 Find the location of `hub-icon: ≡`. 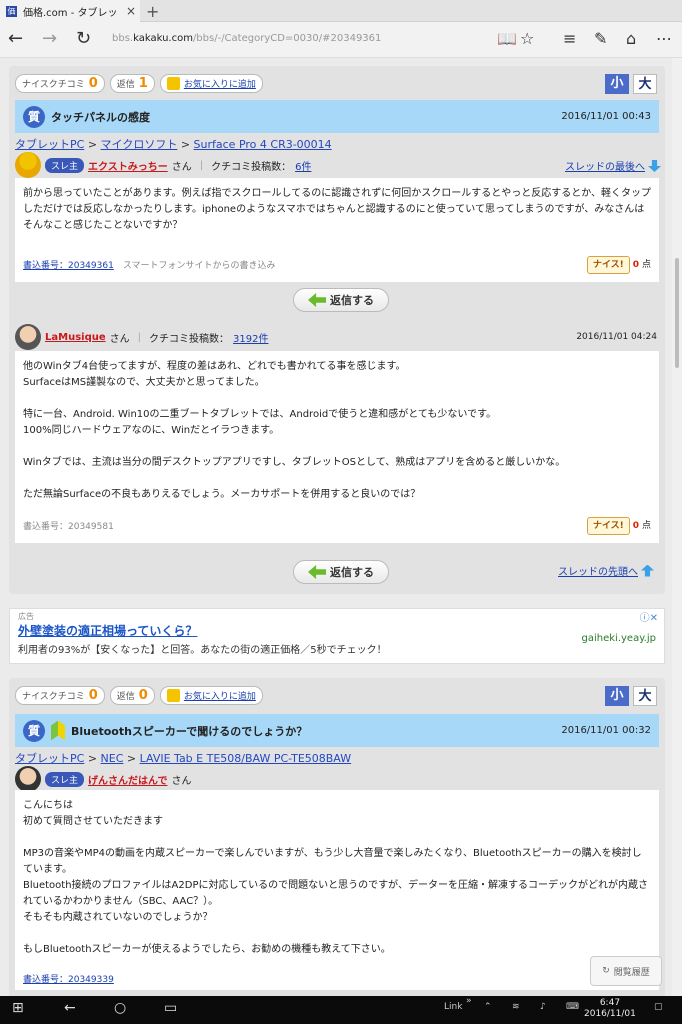

hub-icon: ≡ is located at coordinates (569, 38).